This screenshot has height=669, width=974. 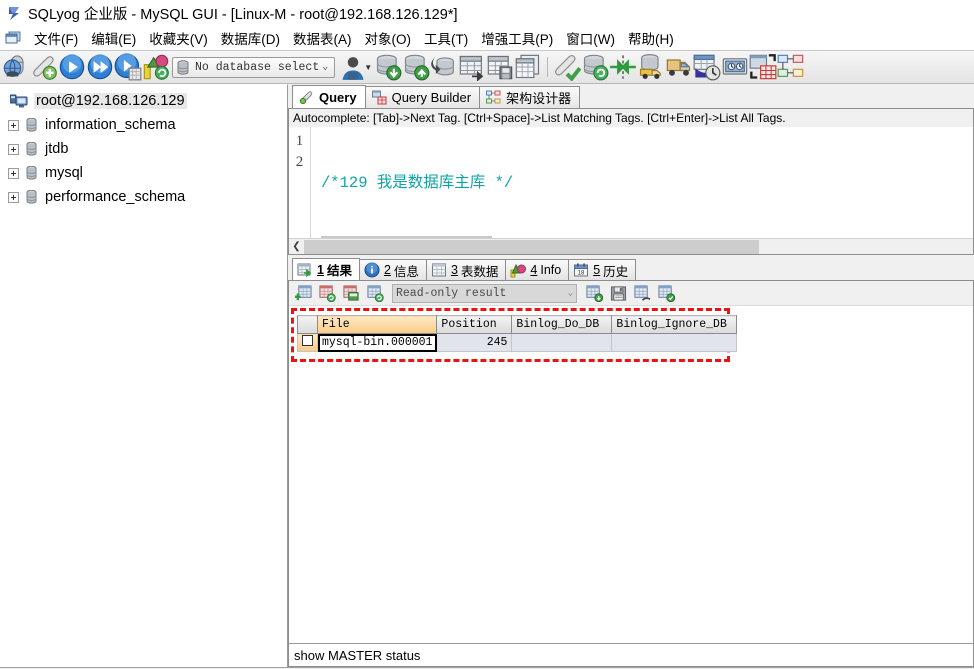 I want to click on result-mode-select: Read-only result ⌄, so click(x=484, y=293).